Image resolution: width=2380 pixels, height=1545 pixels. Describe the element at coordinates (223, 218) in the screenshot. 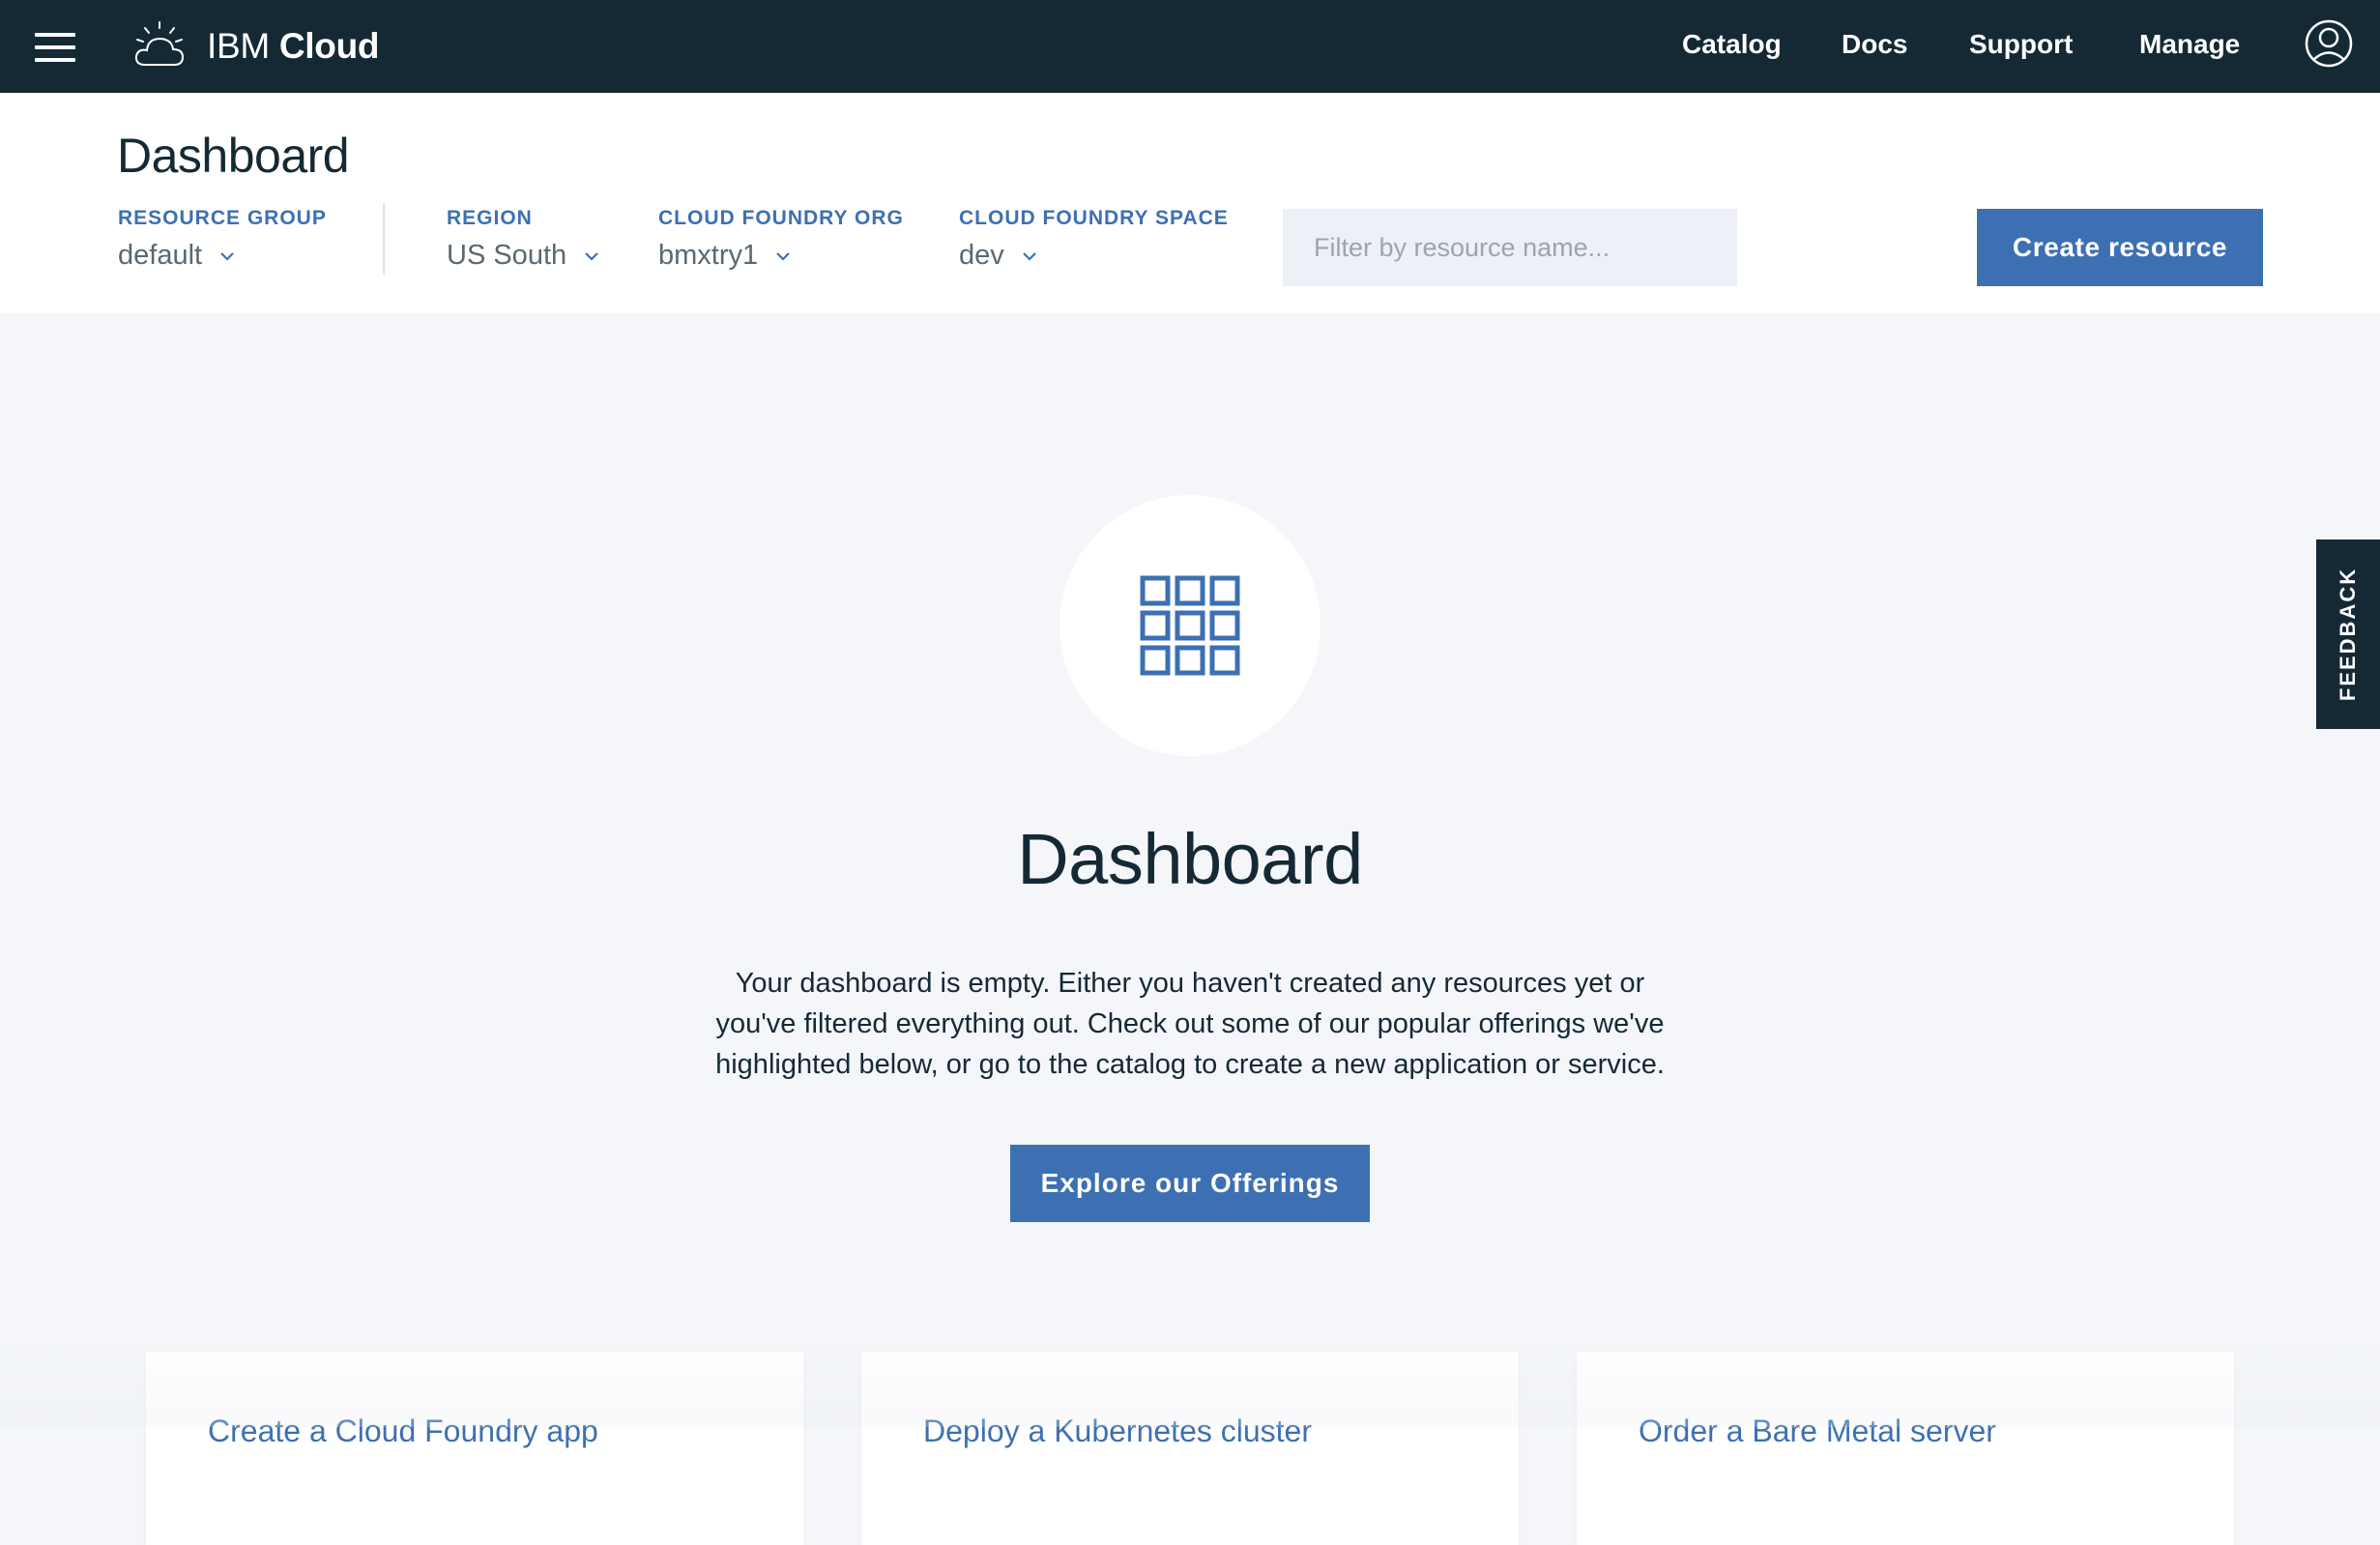

I see `resource-group-label: RESOURCE GROUP` at that location.